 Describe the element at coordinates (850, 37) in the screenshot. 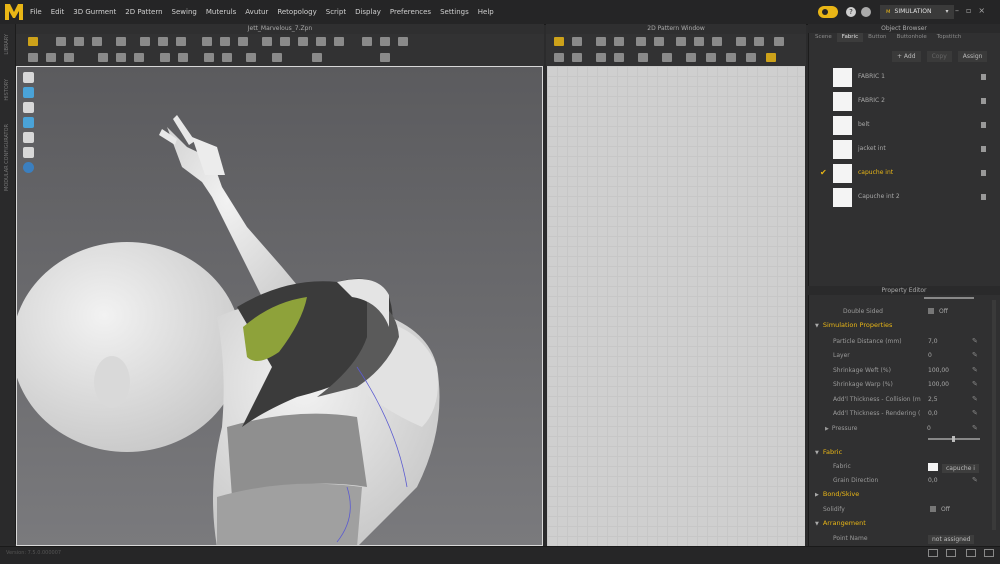

I see `tab-fabric: Fabric` at that location.